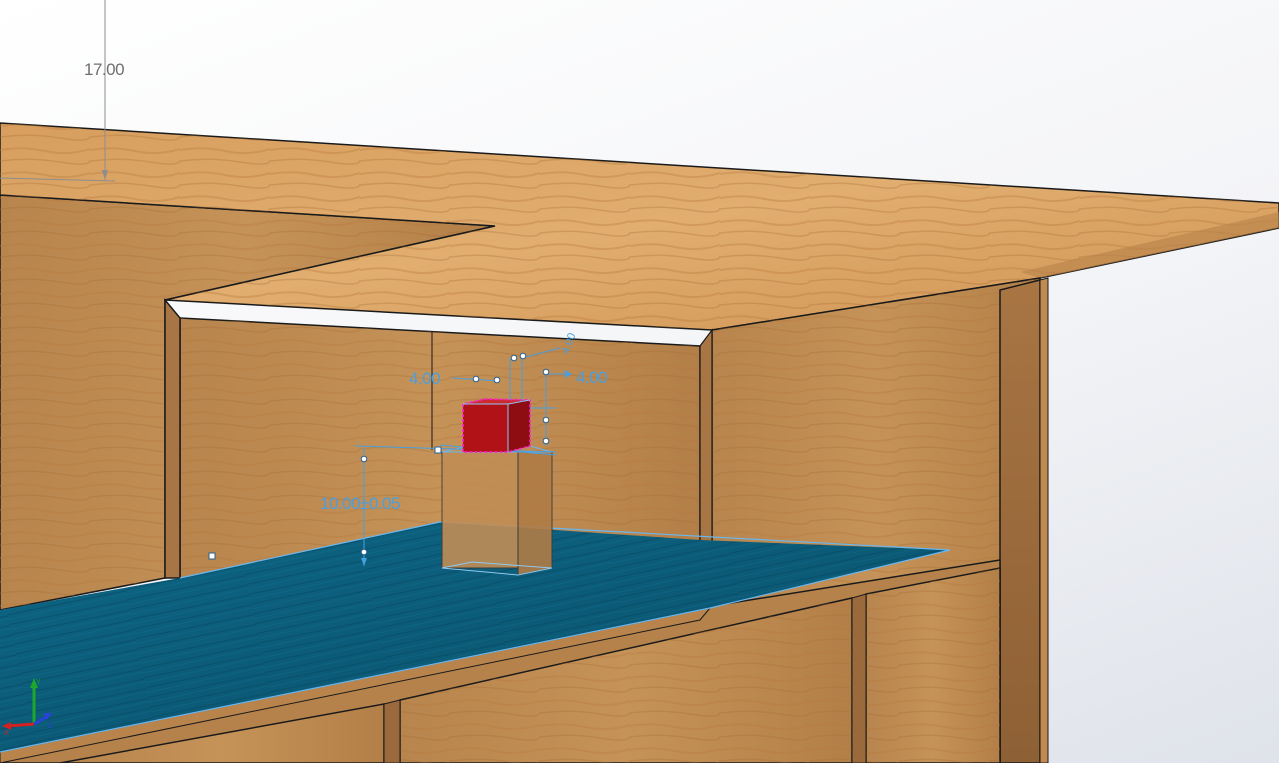 Image resolution: width=1279 pixels, height=763 pixels. I want to click on triad-label-y: Y, so click(38, 682).